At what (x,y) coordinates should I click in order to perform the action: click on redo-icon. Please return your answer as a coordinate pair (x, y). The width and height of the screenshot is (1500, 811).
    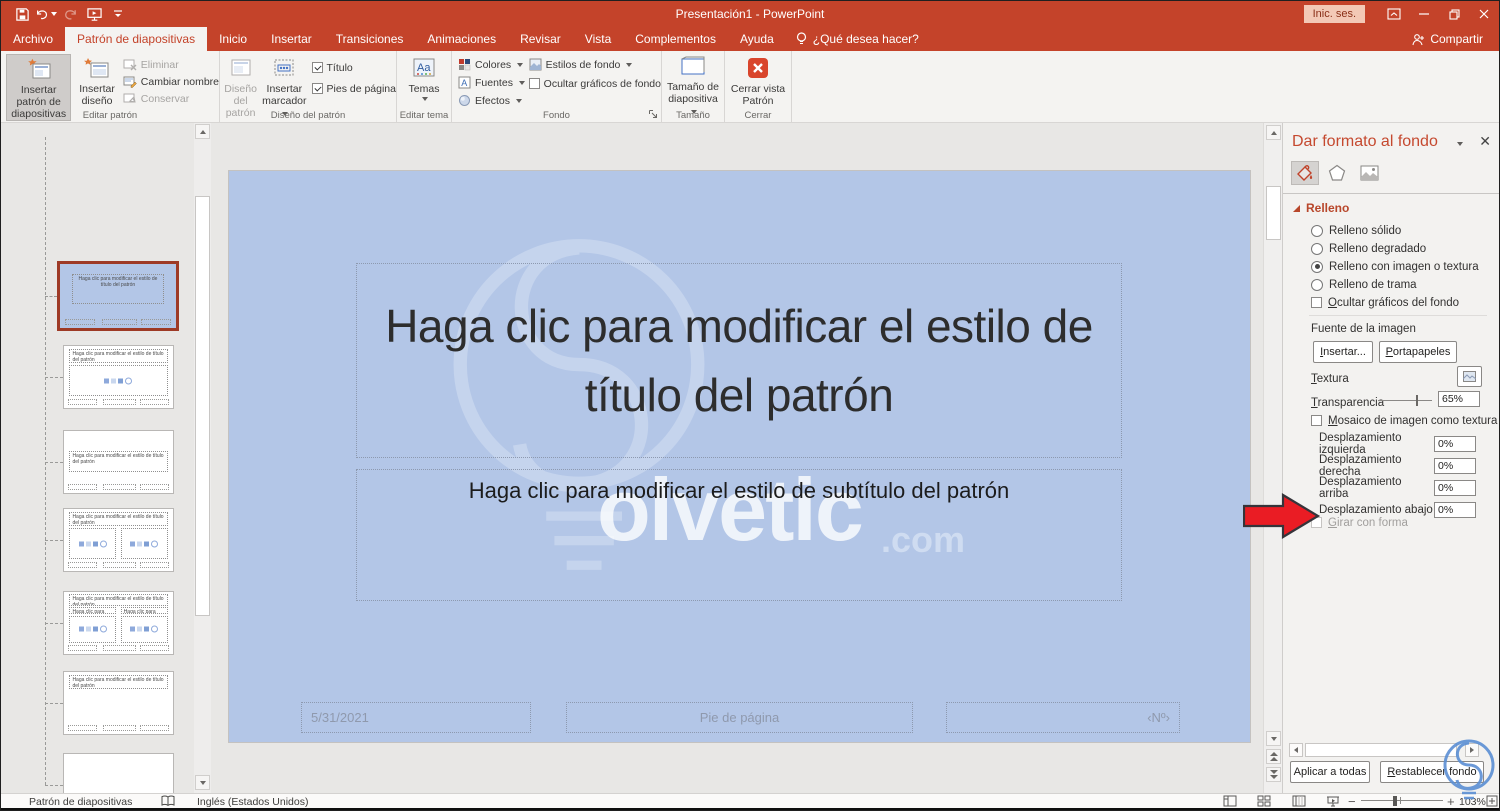
    Looking at the image, I should click on (70, 14).